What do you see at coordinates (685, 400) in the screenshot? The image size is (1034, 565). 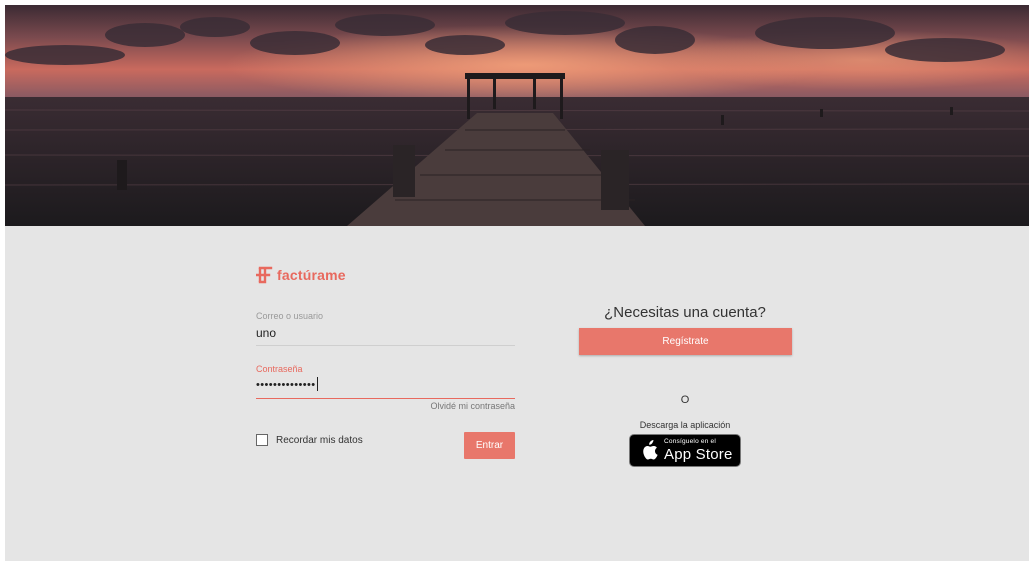 I see `or-separator: O` at bounding box center [685, 400].